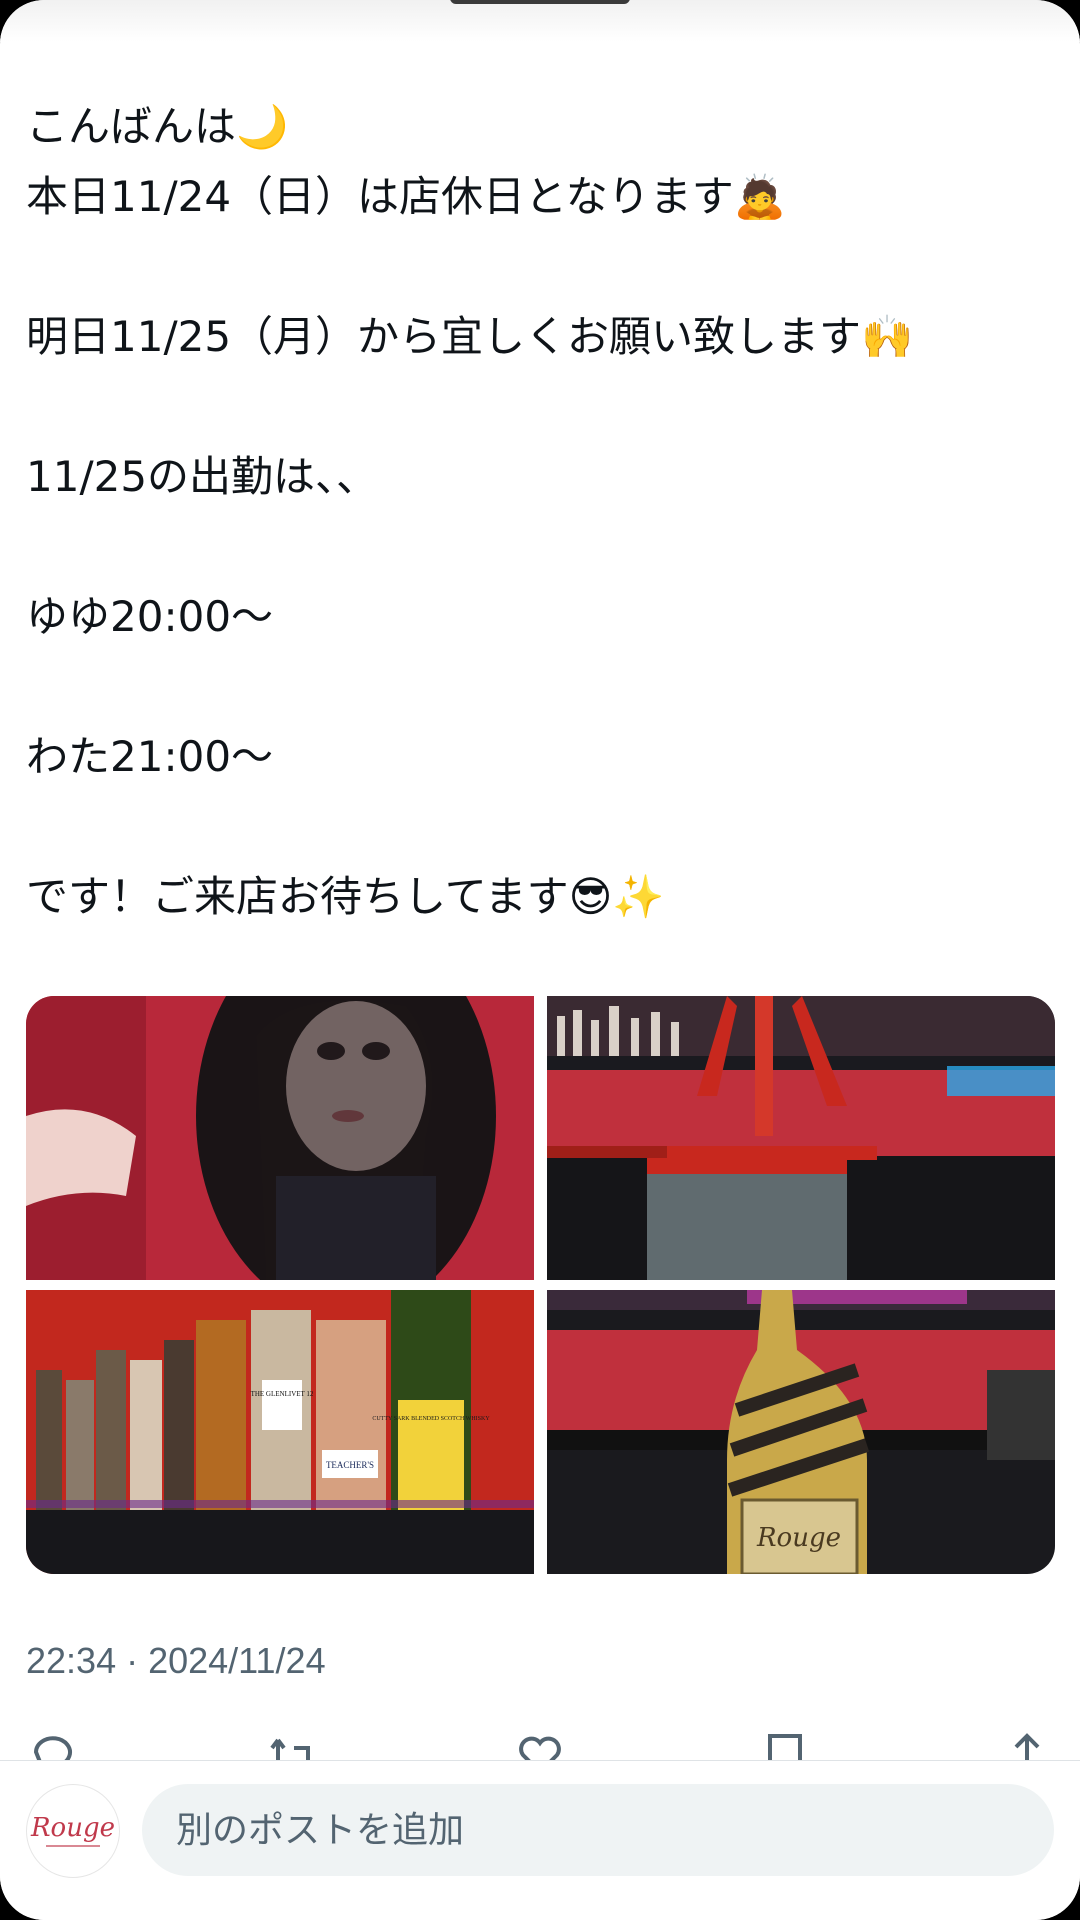 The image size is (1080, 1920). I want to click on bar-counter-photo, so click(801, 1138).